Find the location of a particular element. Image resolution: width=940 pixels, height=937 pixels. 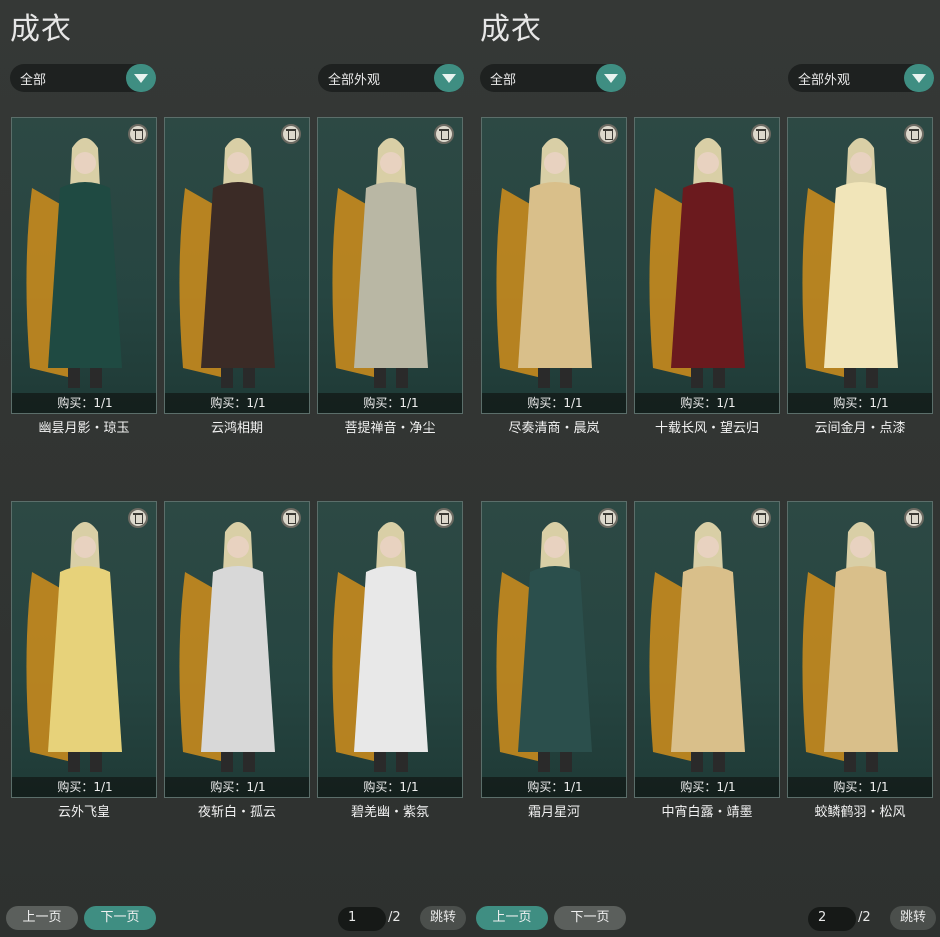

outfit-name: 幽昙月影・琼玉 is located at coordinates (84, 428).